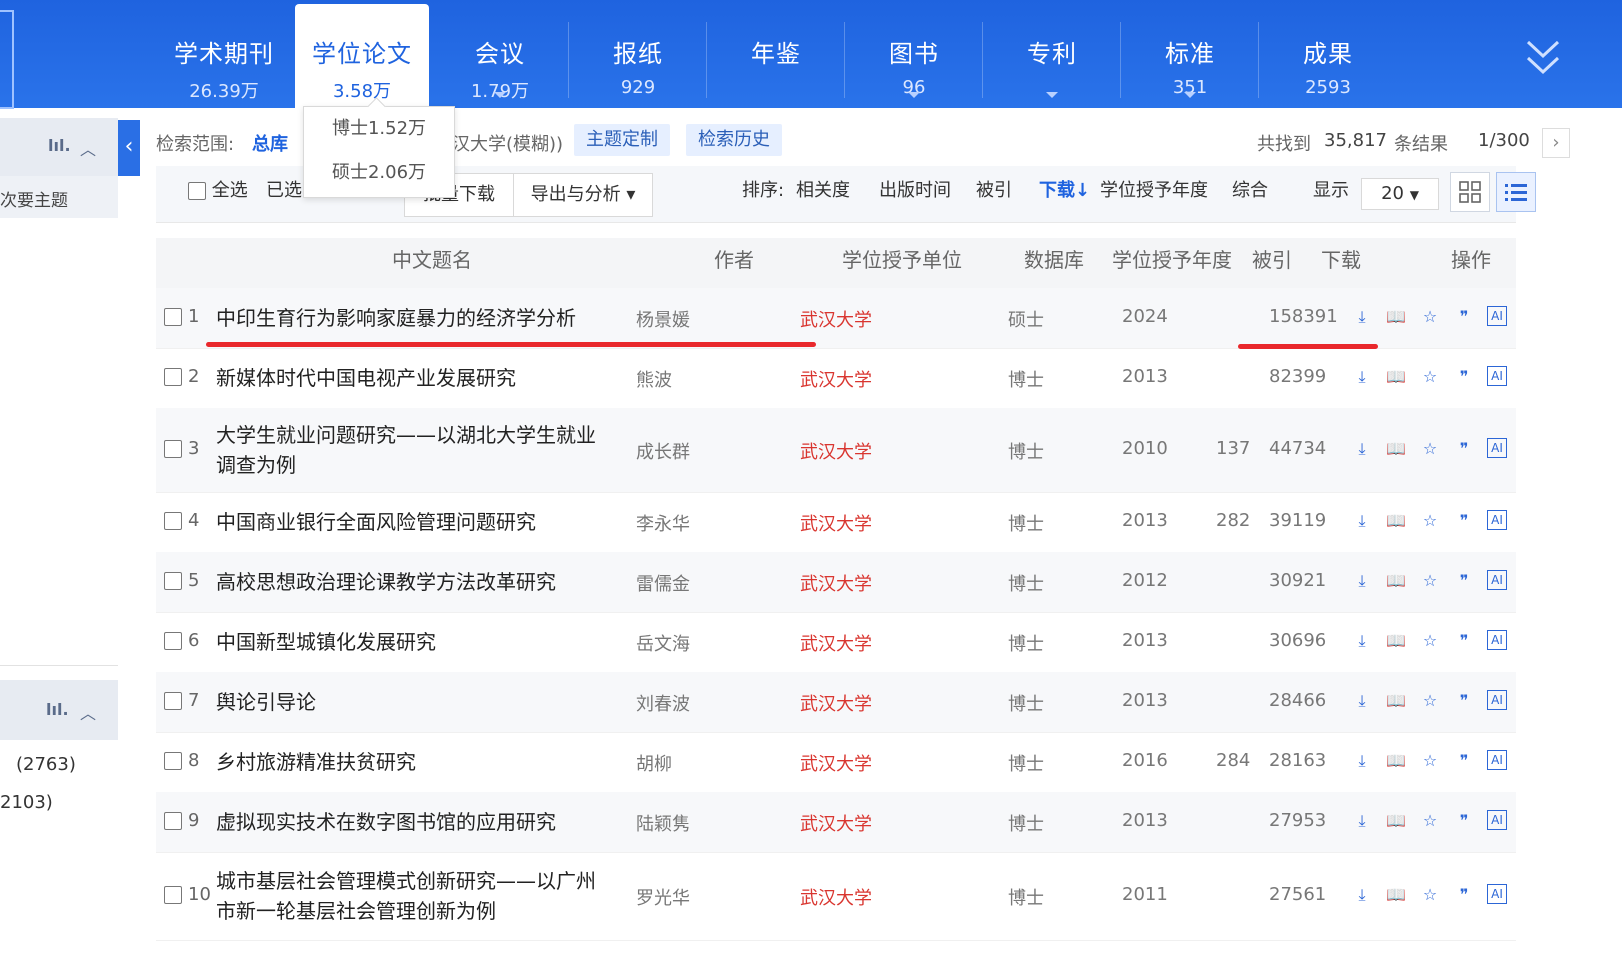 The width and height of the screenshot is (1622, 970). I want to click on sort-downloads: 下载↓, so click(1064, 191).